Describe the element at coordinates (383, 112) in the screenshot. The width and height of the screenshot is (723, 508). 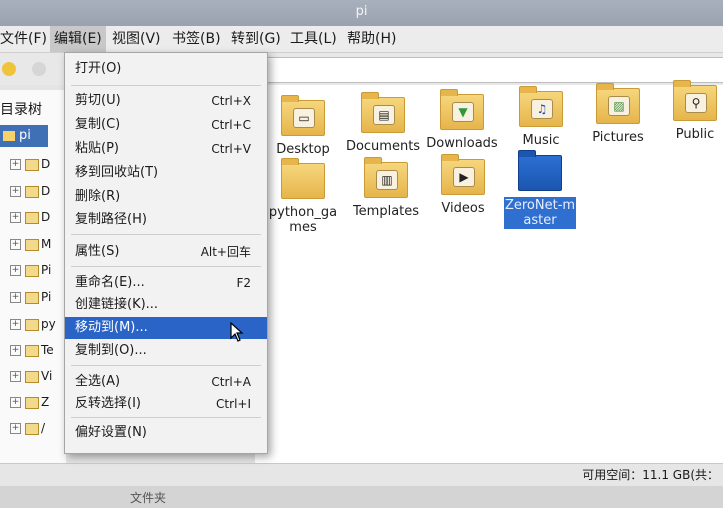
I see `documents-folder-icon: ▤` at that location.